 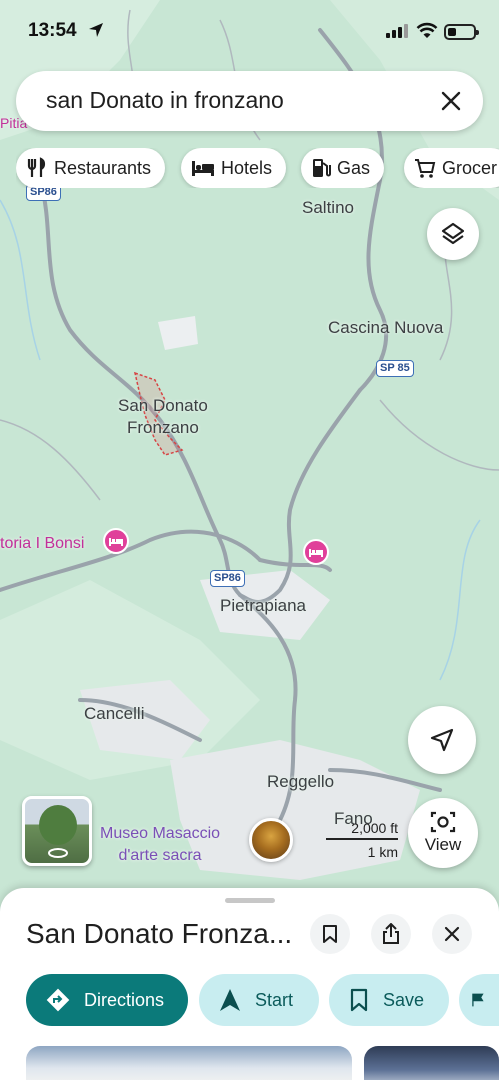 I want to click on bookmark-button, so click(x=330, y=934).